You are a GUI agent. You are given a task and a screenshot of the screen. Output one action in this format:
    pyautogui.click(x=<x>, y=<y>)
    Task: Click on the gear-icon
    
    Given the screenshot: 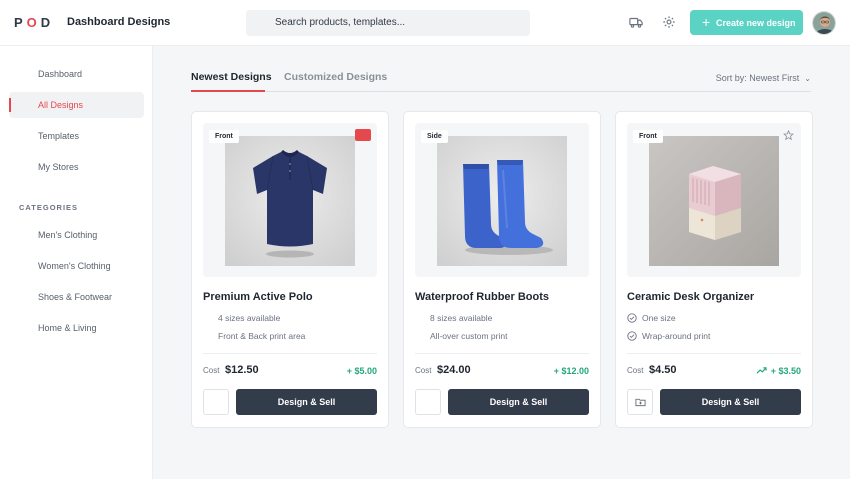 What is the action you would take?
    pyautogui.click(x=669, y=22)
    